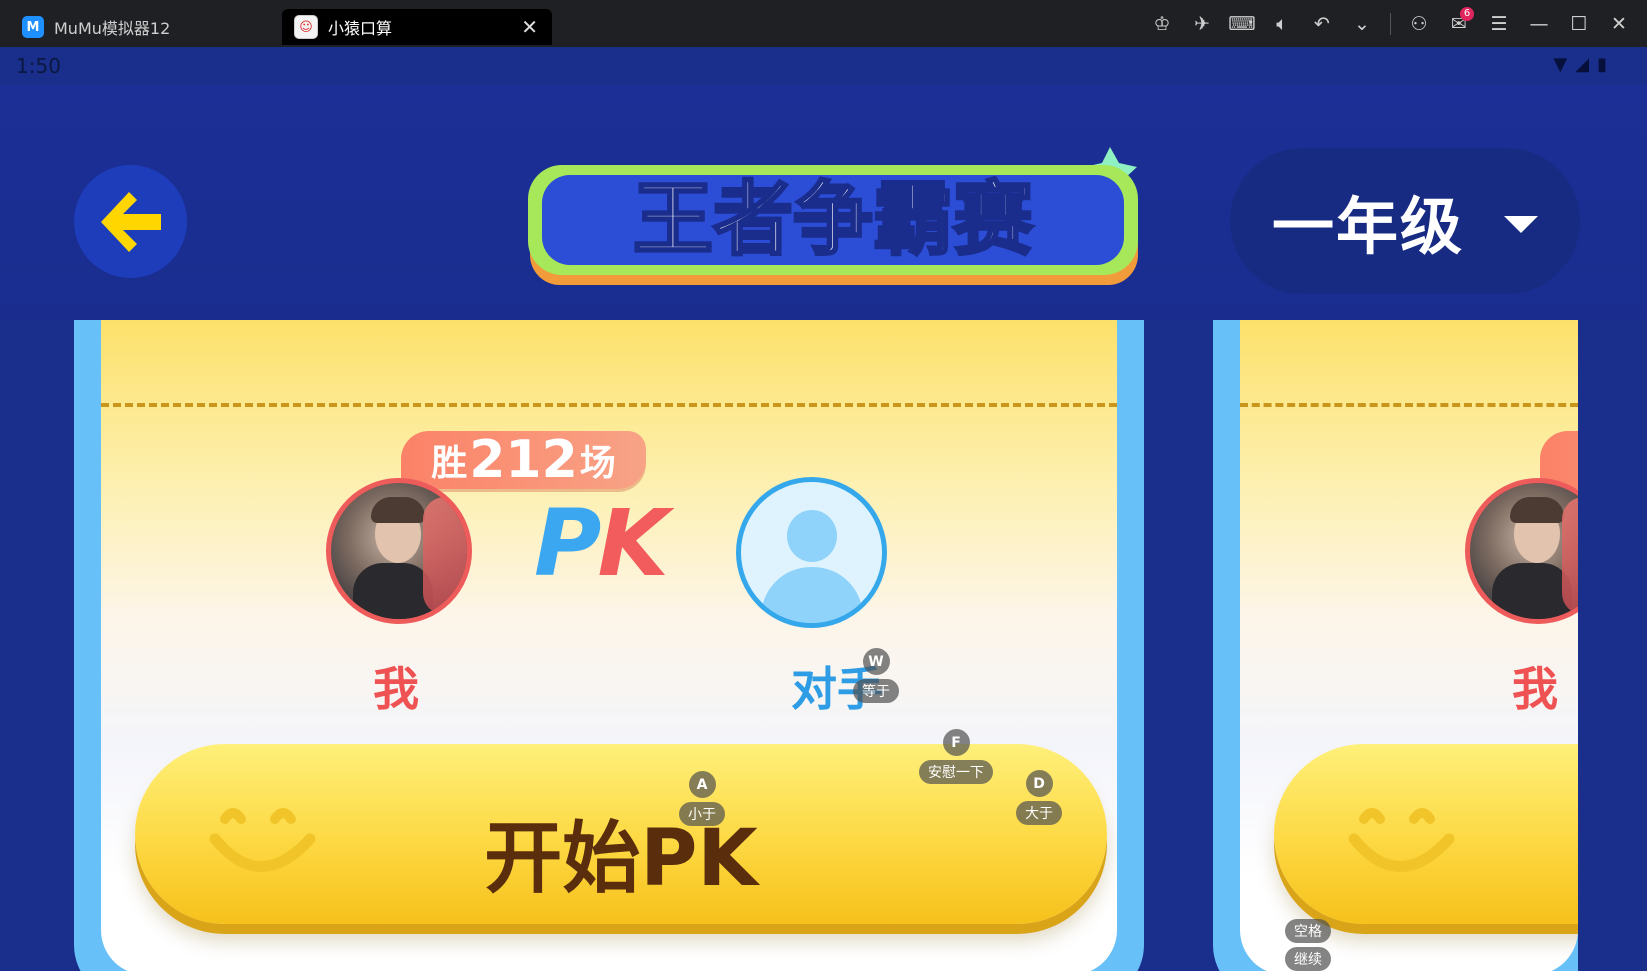 This screenshot has height=971, width=1647. What do you see at coordinates (702, 814) in the screenshot?
I see `key-label: 小于` at bounding box center [702, 814].